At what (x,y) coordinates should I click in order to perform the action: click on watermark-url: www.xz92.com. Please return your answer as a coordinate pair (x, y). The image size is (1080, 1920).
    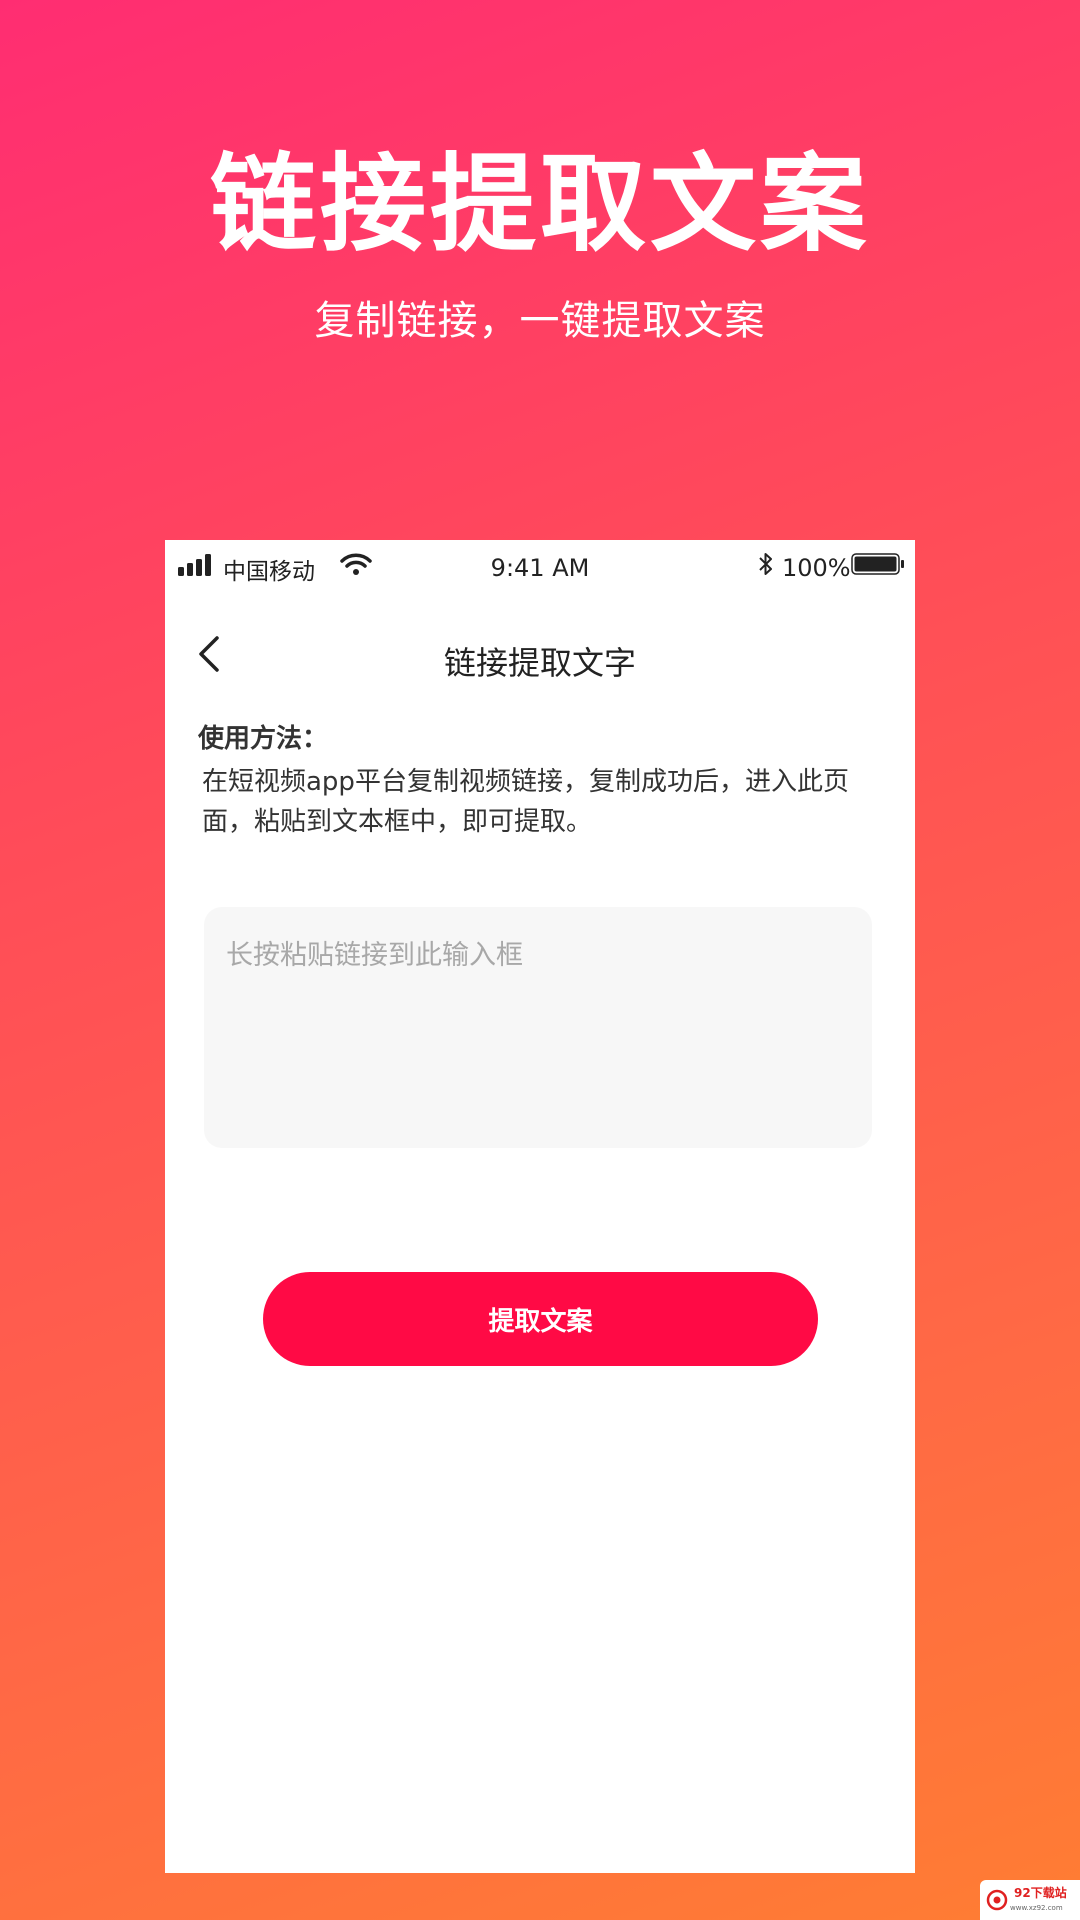
    Looking at the image, I should click on (1036, 1908).